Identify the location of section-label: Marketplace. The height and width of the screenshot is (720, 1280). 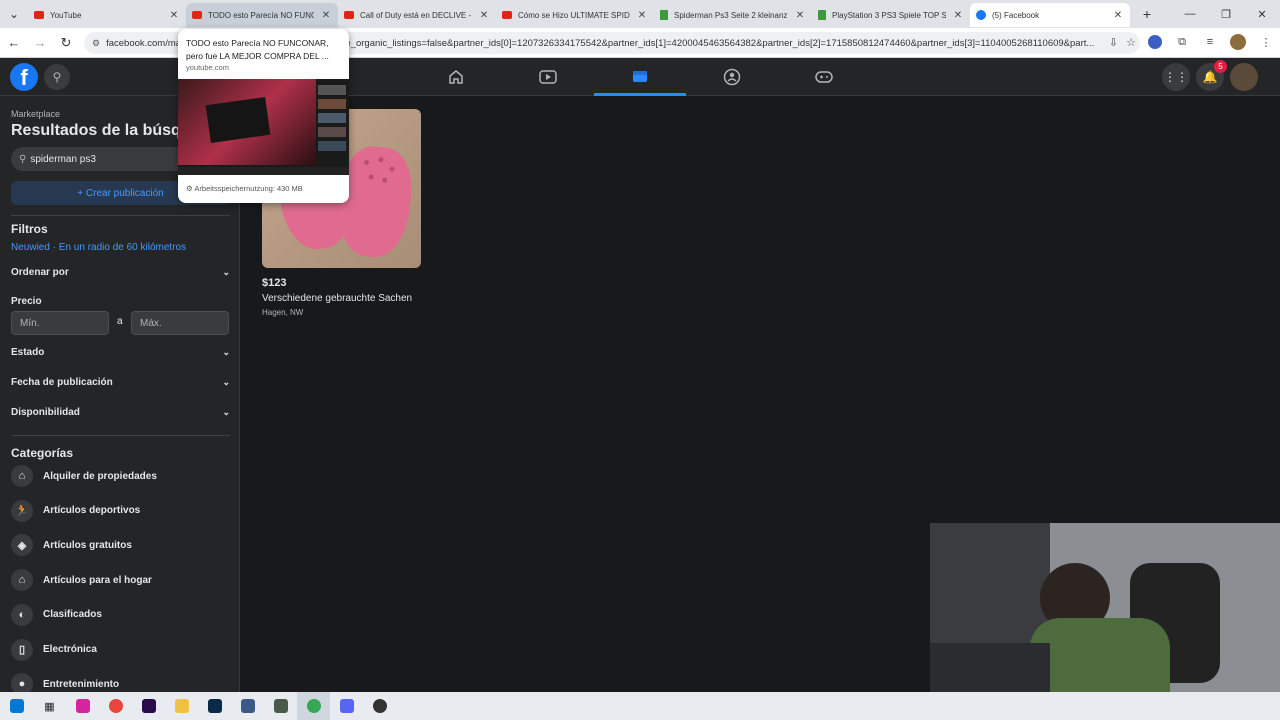
(36, 114).